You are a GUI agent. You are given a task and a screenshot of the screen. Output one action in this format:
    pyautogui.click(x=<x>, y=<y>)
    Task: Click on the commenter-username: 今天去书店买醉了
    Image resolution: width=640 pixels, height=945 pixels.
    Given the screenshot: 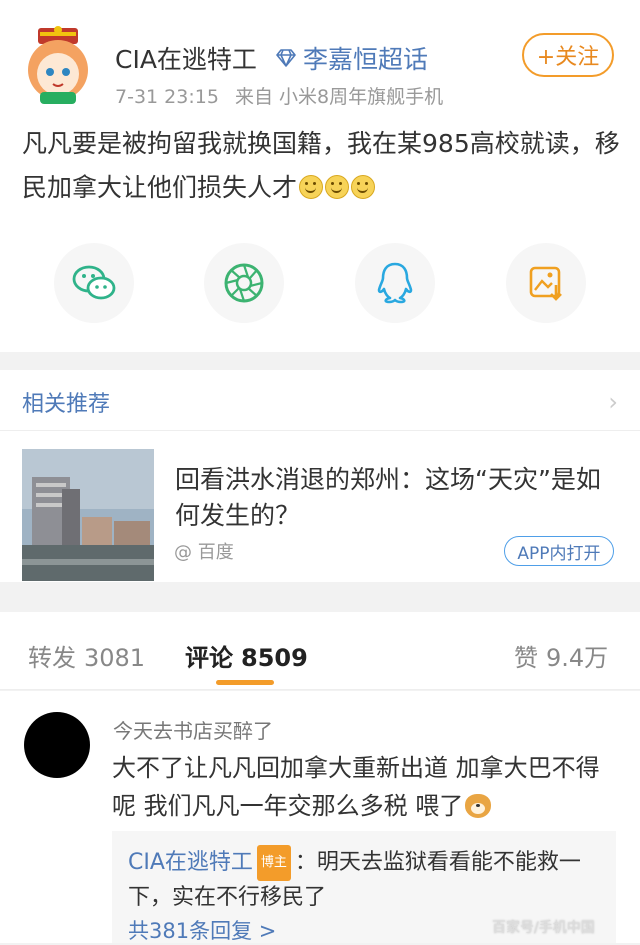 What is the action you would take?
    pyautogui.click(x=193, y=729)
    